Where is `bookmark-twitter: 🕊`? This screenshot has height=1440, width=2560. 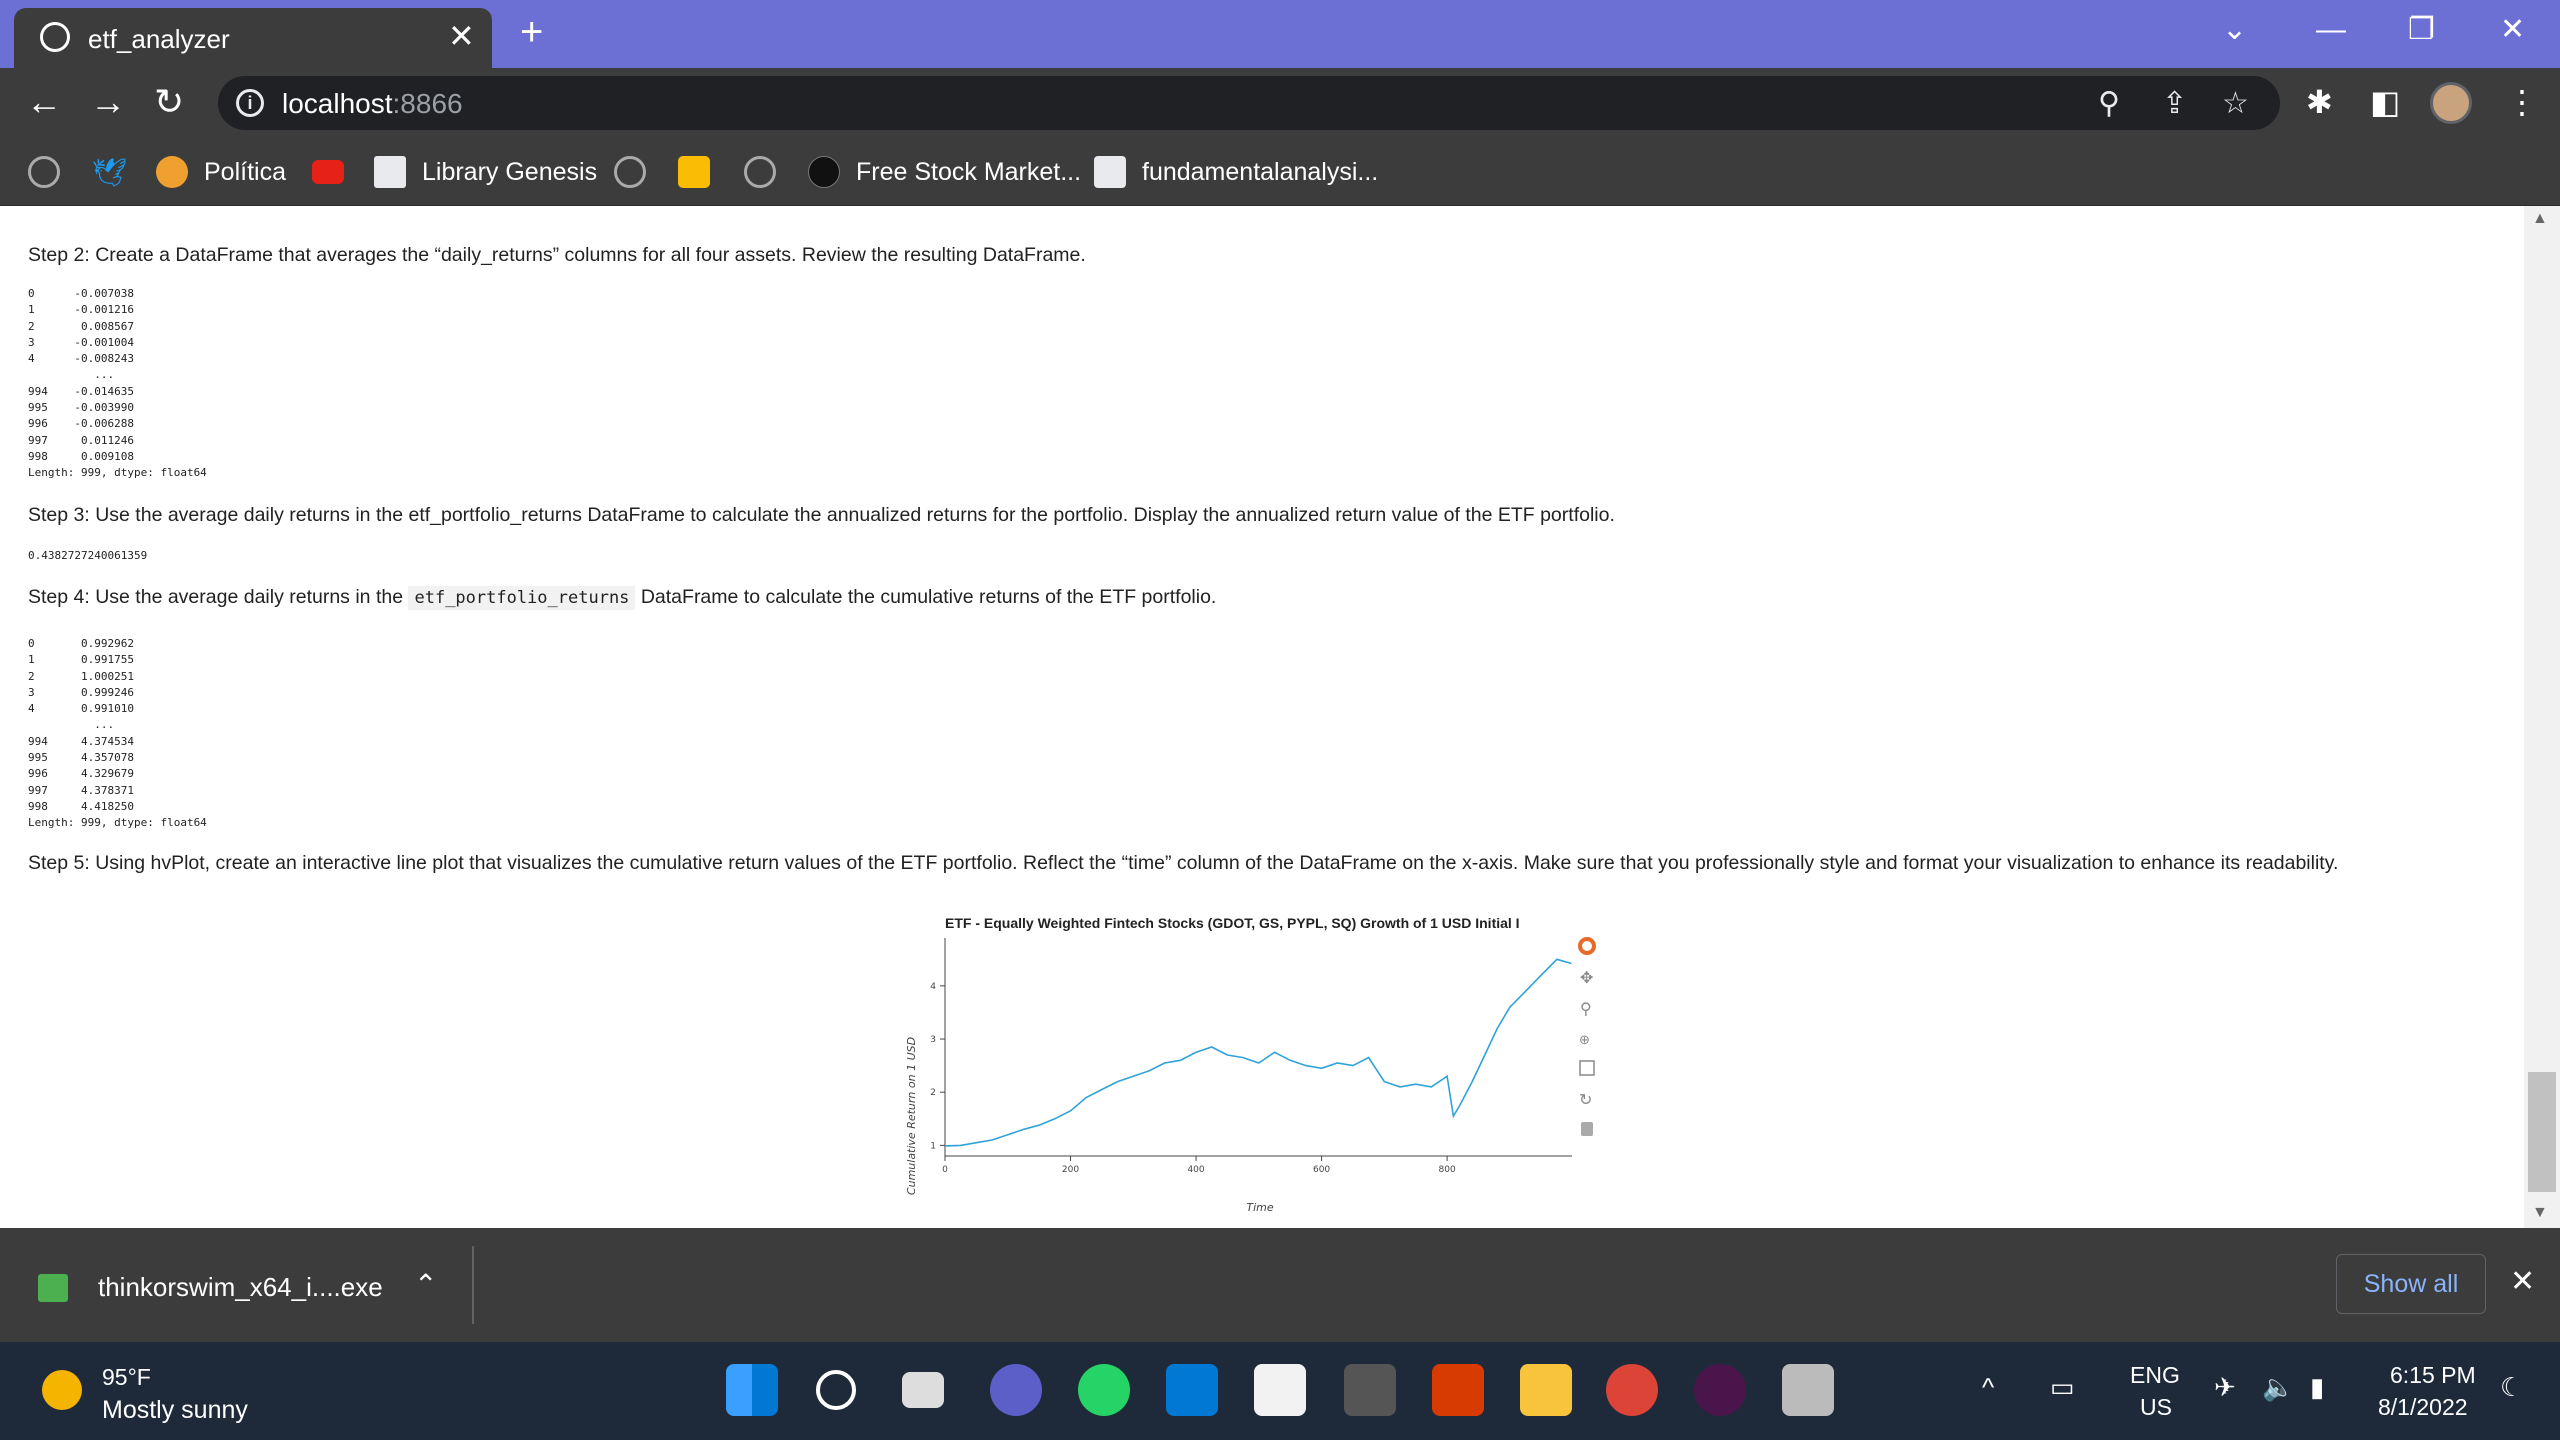
bookmark-twitter: 🕊 is located at coordinates (116, 172).